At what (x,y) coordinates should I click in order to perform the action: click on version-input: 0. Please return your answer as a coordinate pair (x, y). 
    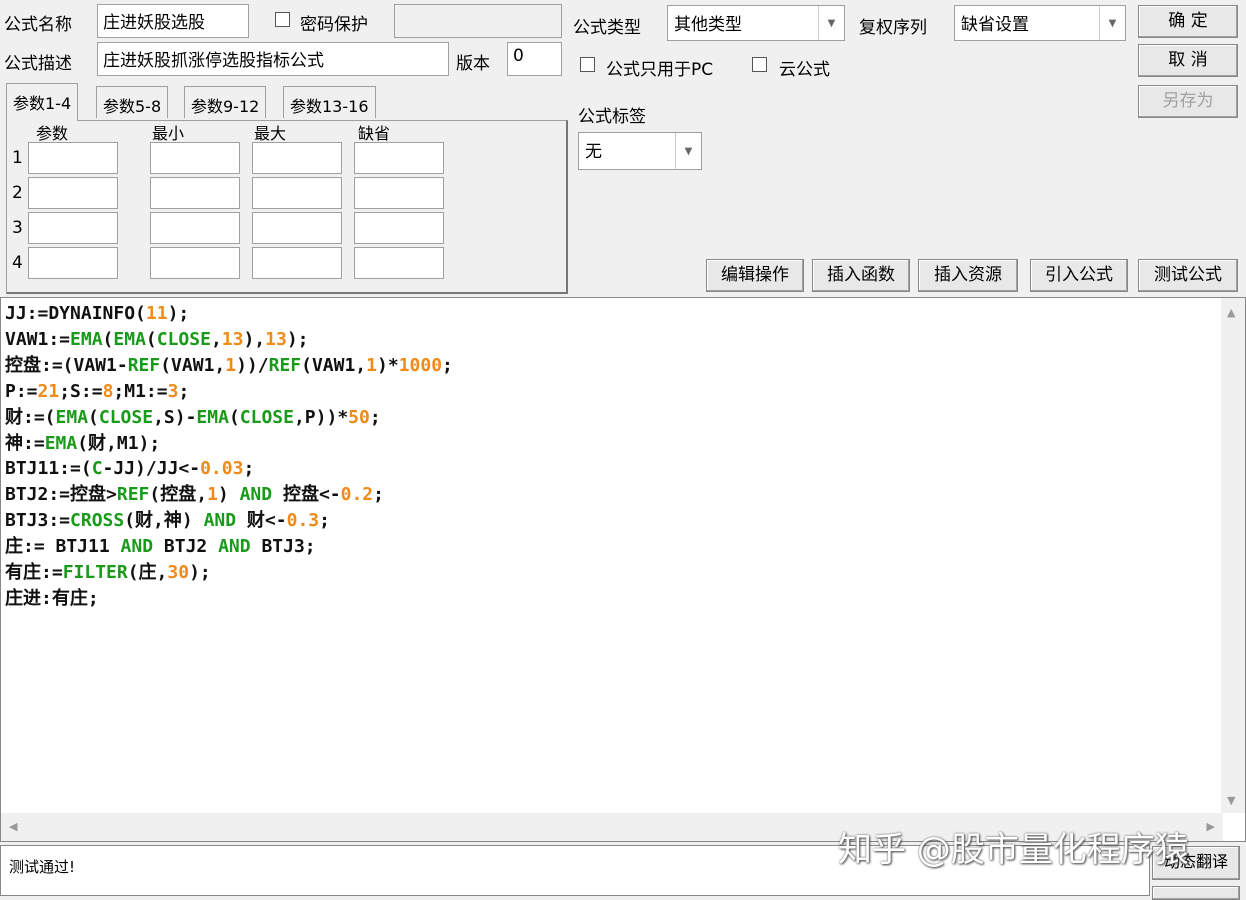
    Looking at the image, I should click on (534, 59).